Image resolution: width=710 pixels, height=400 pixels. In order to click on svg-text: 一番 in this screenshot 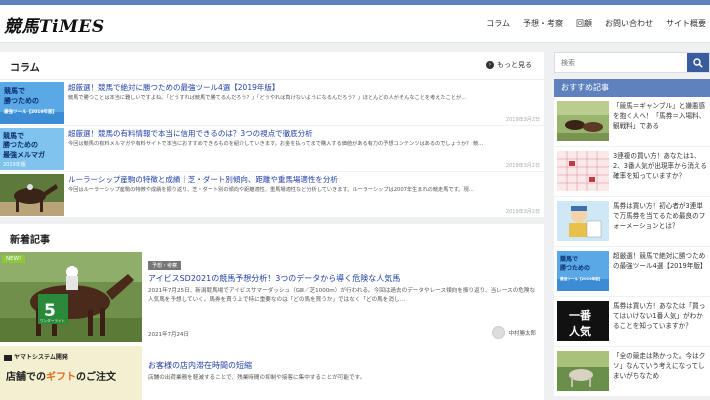, I will do `click(580, 315)`.